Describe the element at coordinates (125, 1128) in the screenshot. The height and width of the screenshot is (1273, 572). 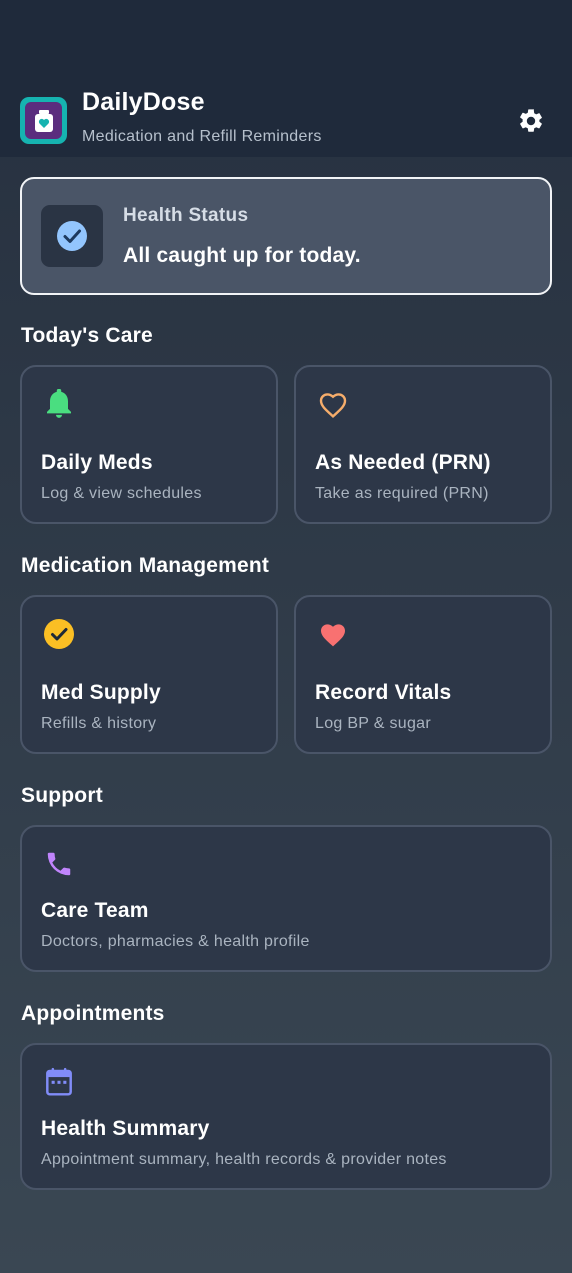
I see `health-summary-title: Health Summary` at that location.